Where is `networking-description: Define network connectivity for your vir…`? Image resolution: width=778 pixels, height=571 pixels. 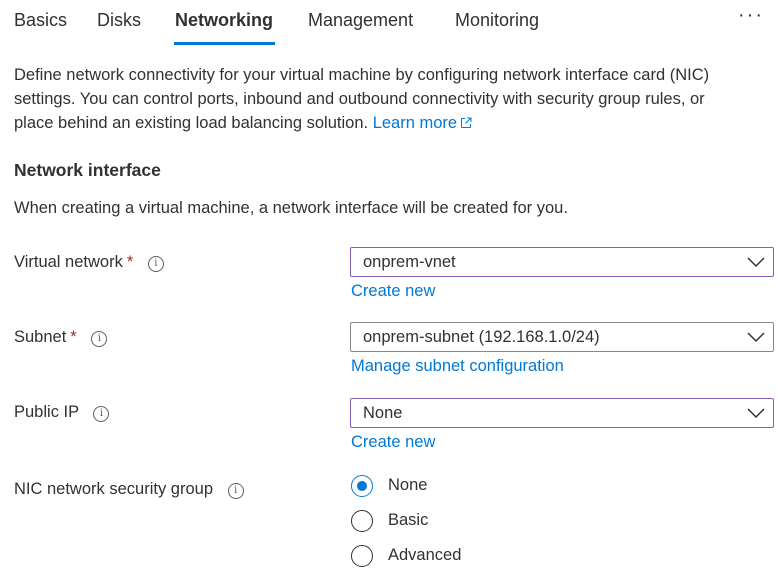
networking-description: Define network connectivity for your vir… is located at coordinates (394, 99).